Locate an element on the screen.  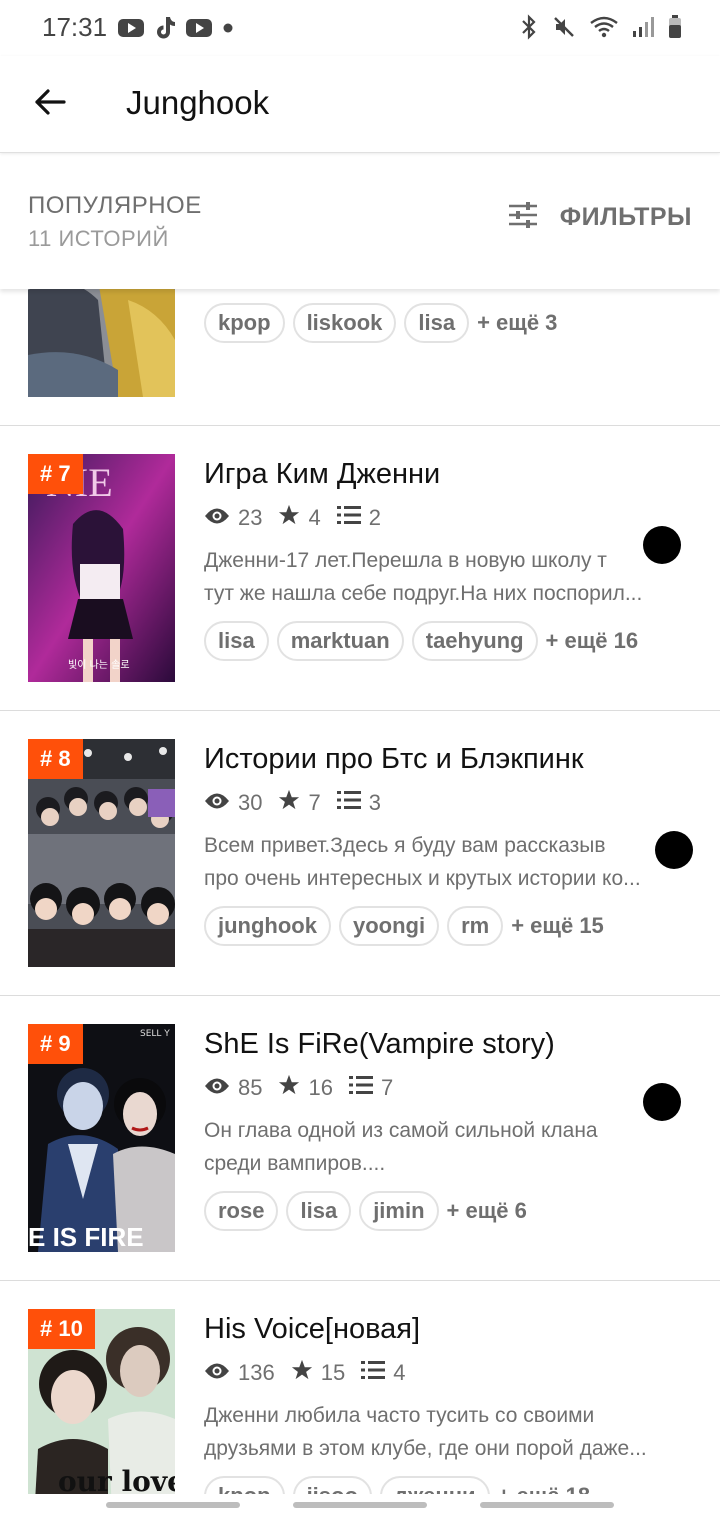
tag-chip: marktuan is located at coordinates (340, 641).